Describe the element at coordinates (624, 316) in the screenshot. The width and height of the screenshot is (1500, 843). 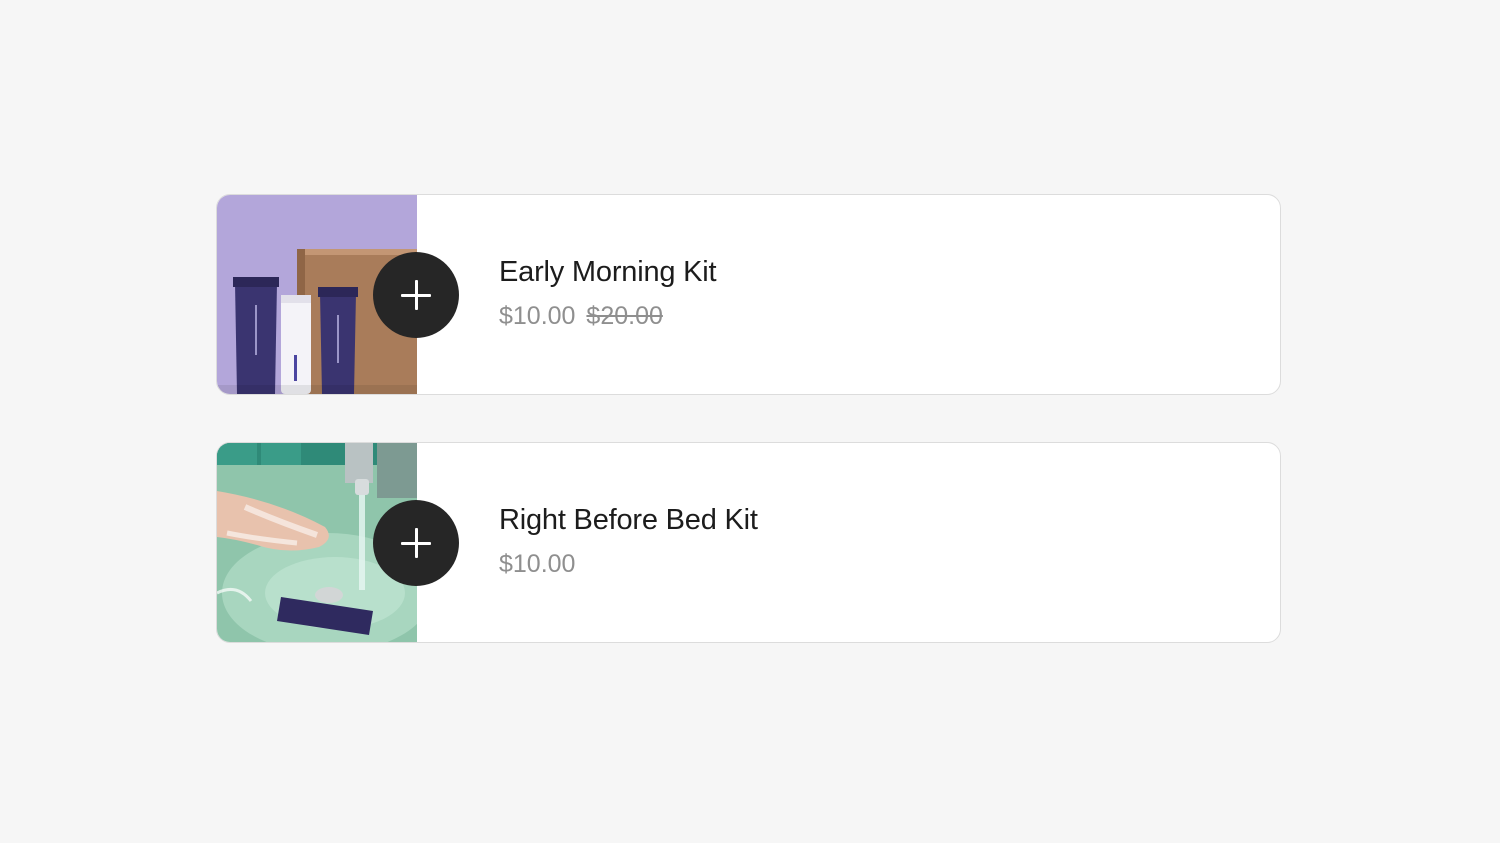
I see `original-price: $20.00` at that location.